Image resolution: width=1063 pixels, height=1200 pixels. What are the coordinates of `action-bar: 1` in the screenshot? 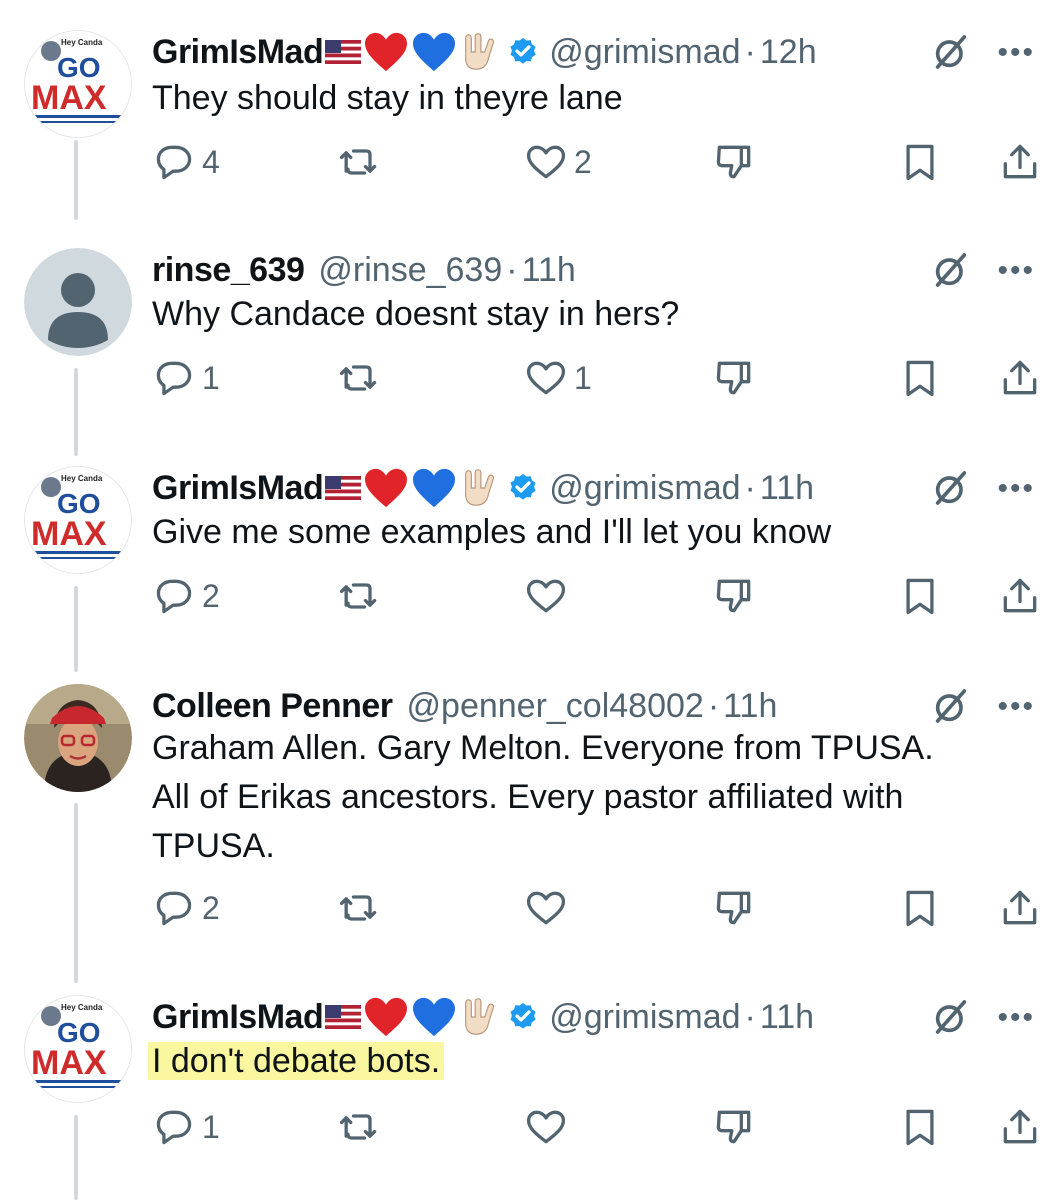 It's located at (597, 1128).